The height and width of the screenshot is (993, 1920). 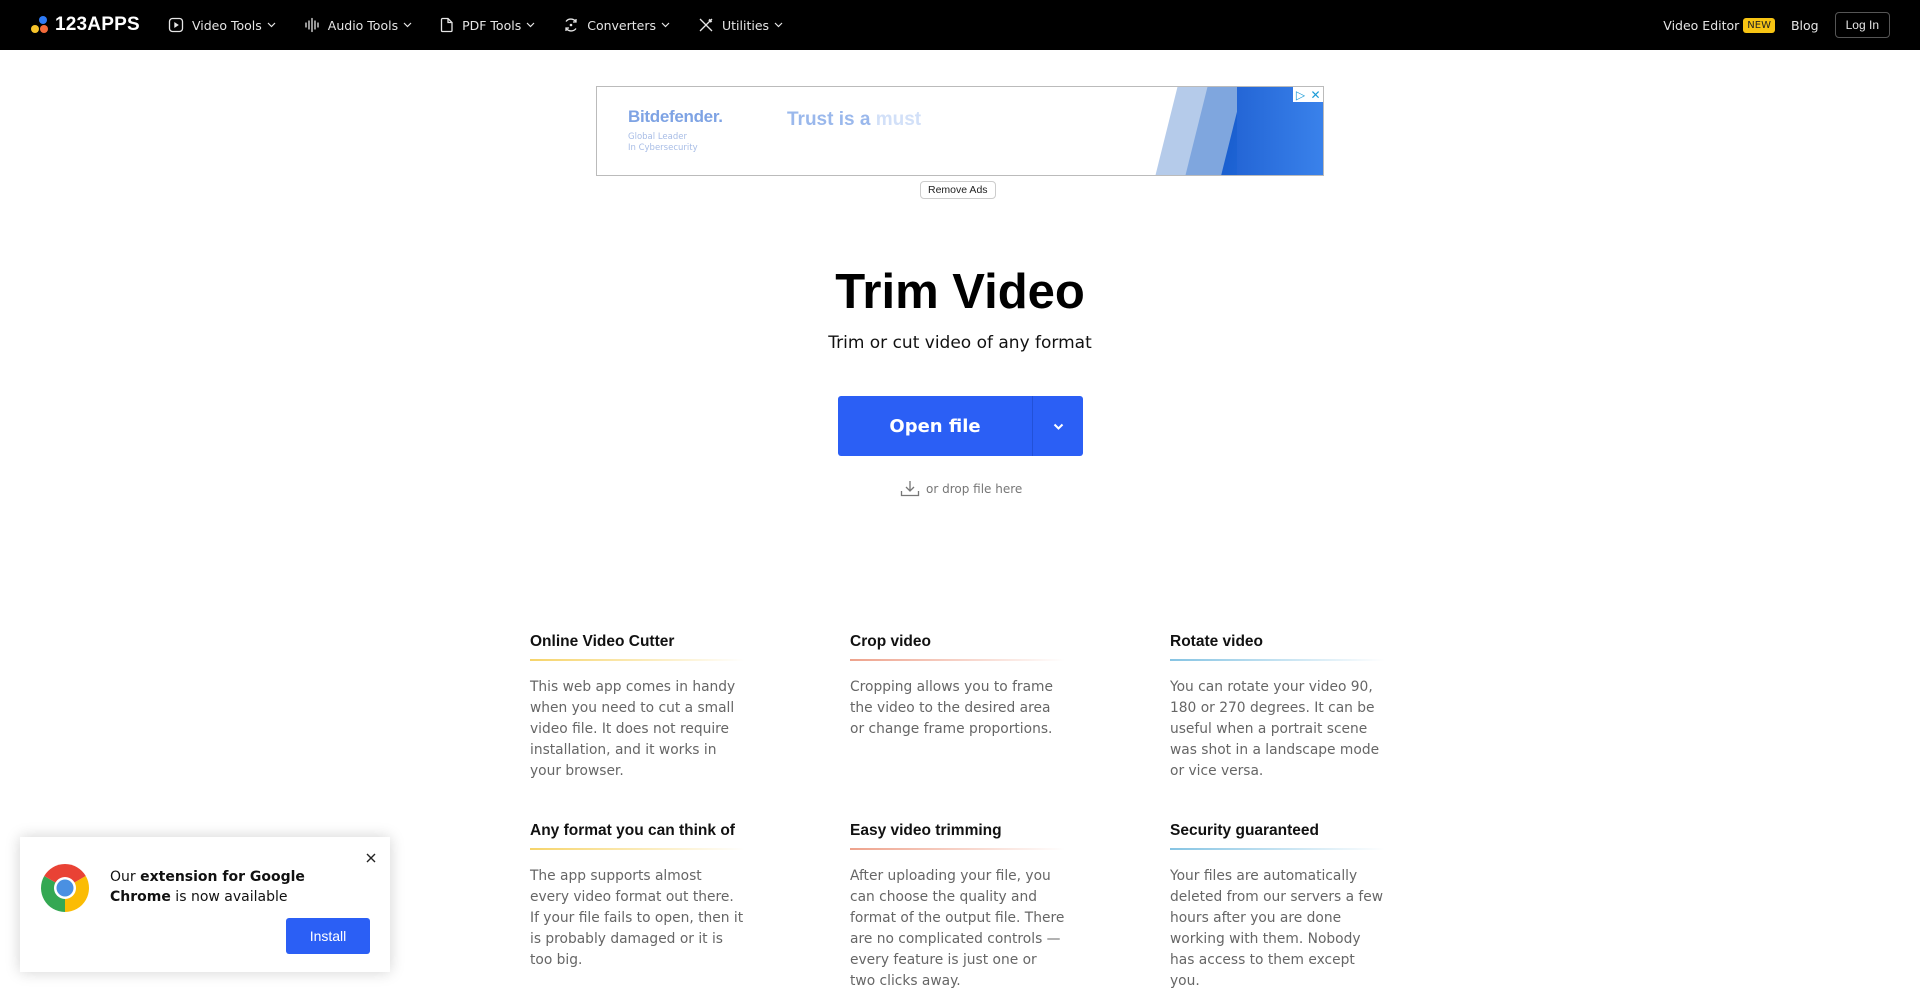 What do you see at coordinates (746, 25) in the screenshot?
I see `nav-label: Utilities` at bounding box center [746, 25].